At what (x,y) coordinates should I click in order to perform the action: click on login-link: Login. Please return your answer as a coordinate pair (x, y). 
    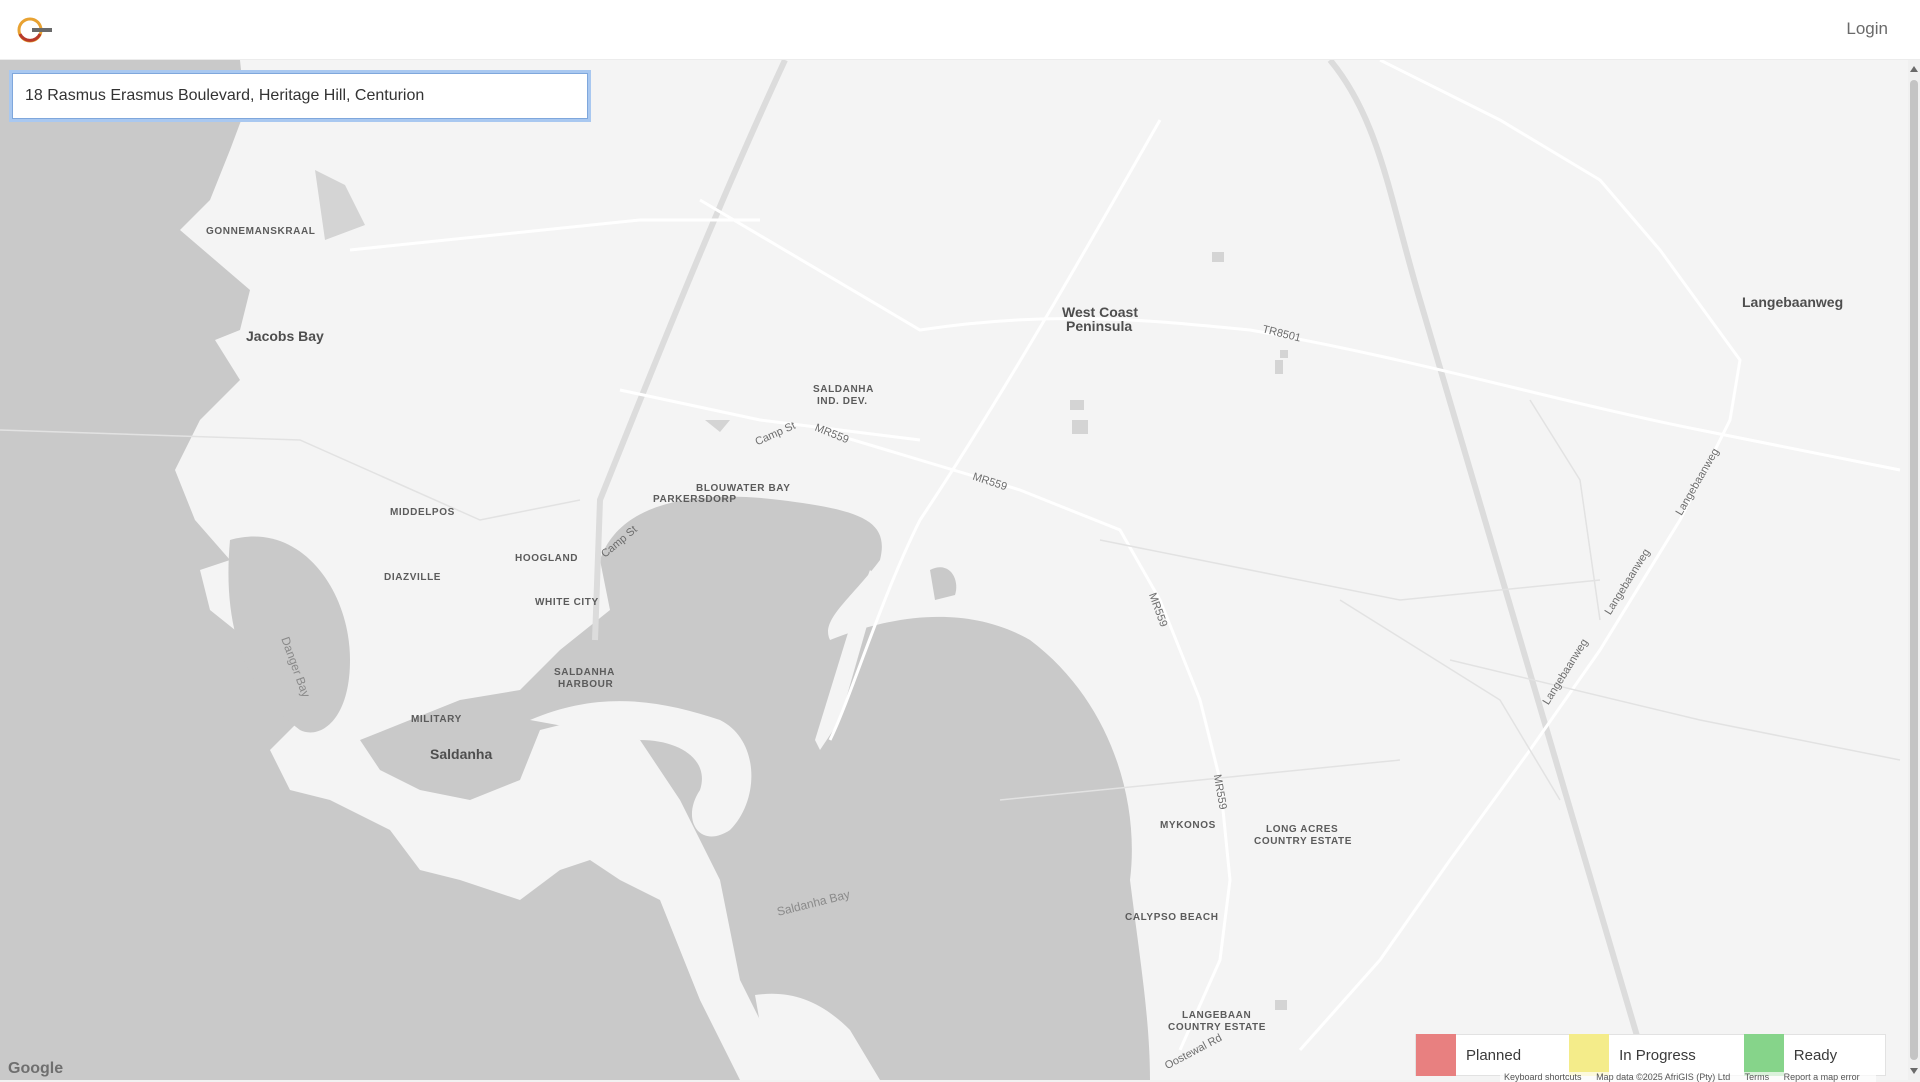
    Looking at the image, I should click on (1867, 29).